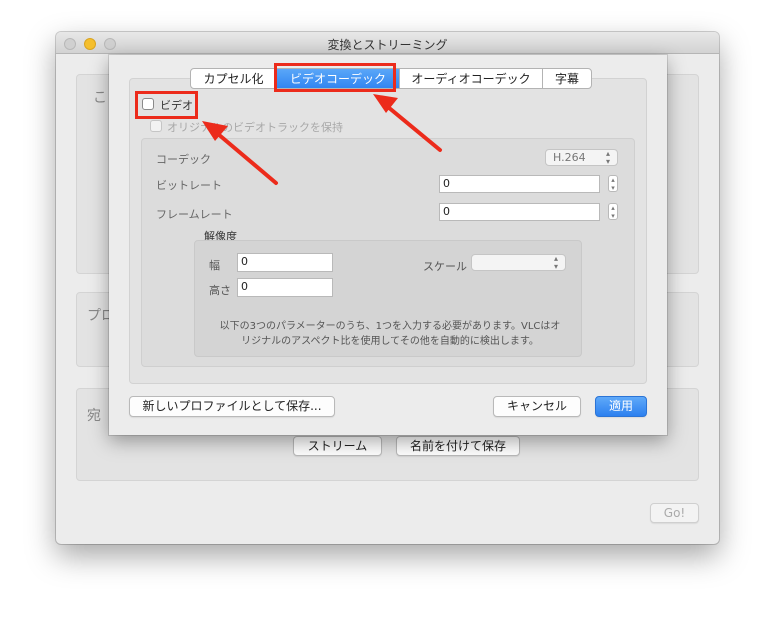 The image size is (775, 624). What do you see at coordinates (407, 123) in the screenshot?
I see `arrow-to-tab` at bounding box center [407, 123].